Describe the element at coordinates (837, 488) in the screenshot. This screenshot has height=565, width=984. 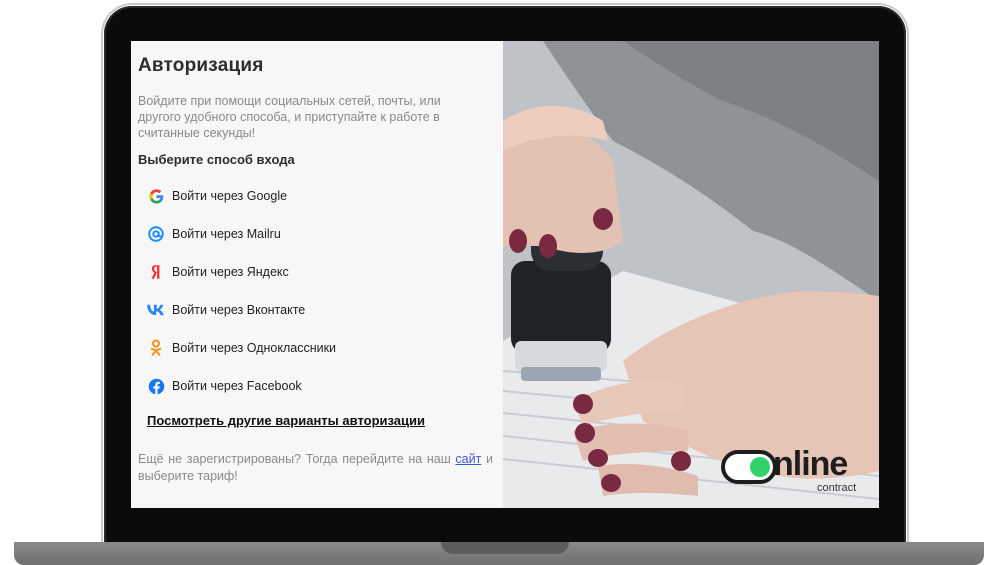
I see `logo-subtitle: contract` at that location.